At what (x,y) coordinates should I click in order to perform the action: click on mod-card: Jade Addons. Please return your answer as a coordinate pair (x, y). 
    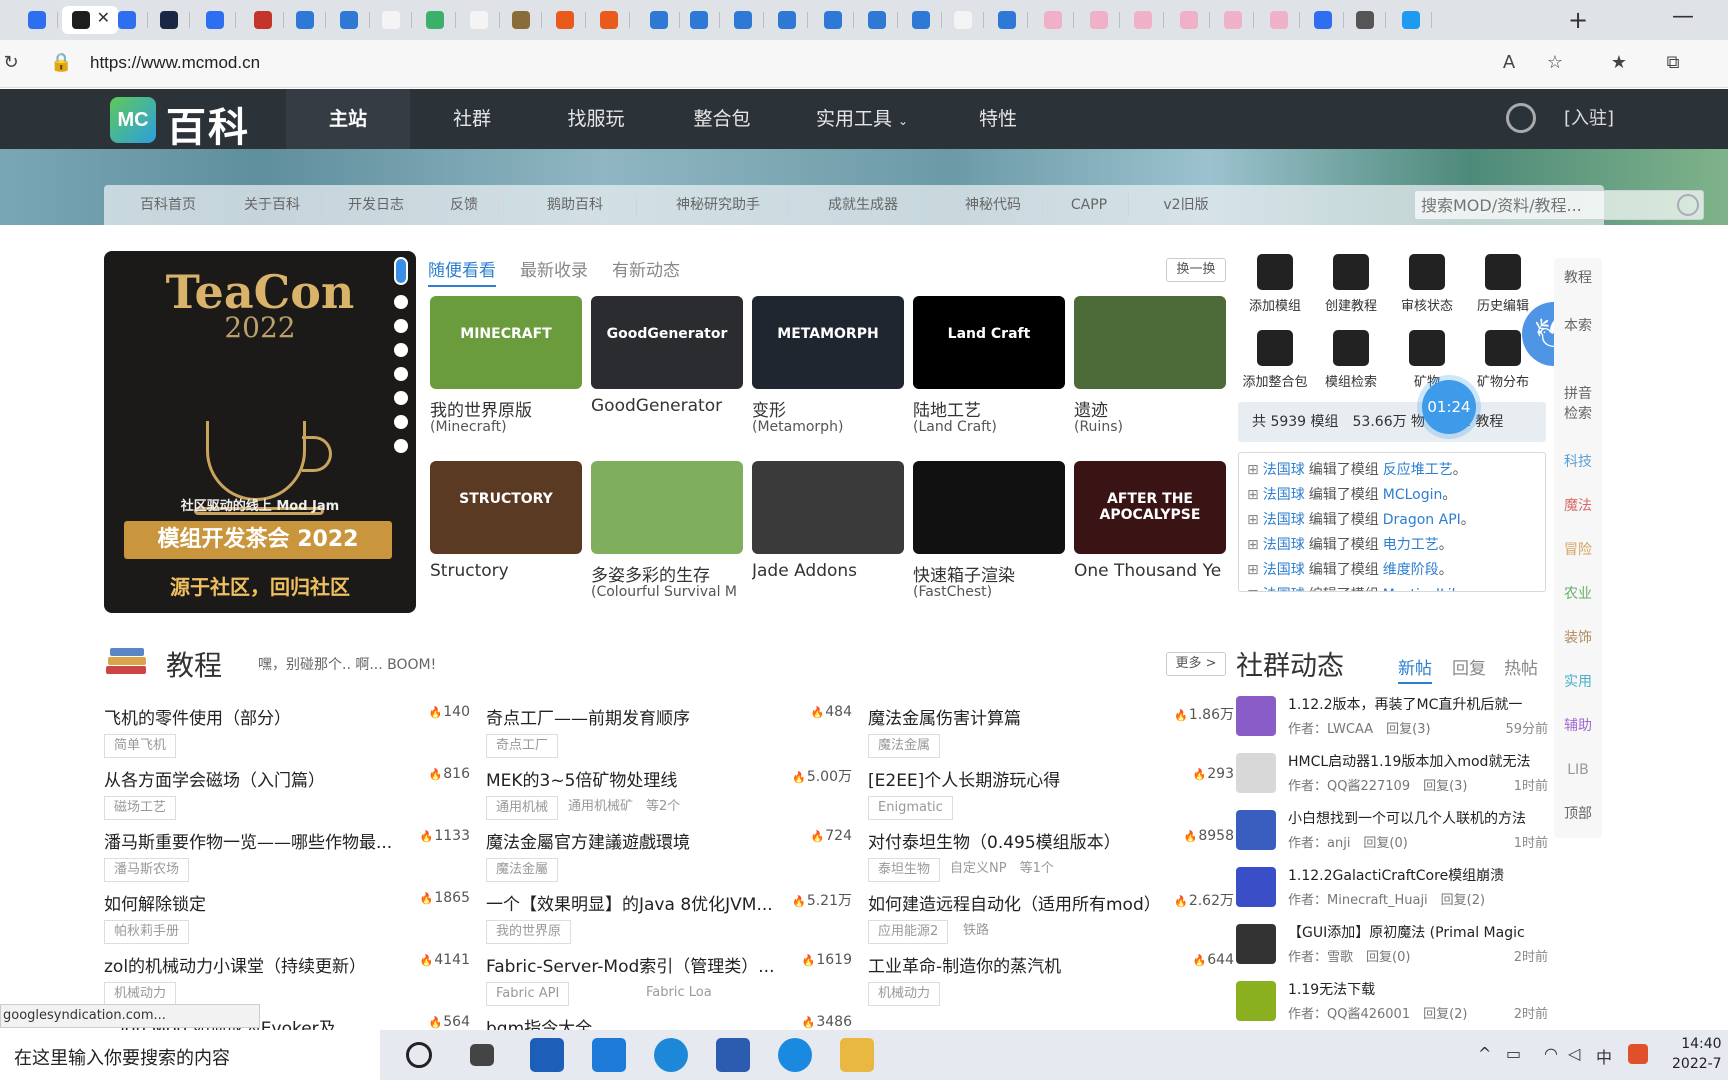
    Looking at the image, I should click on (828, 531).